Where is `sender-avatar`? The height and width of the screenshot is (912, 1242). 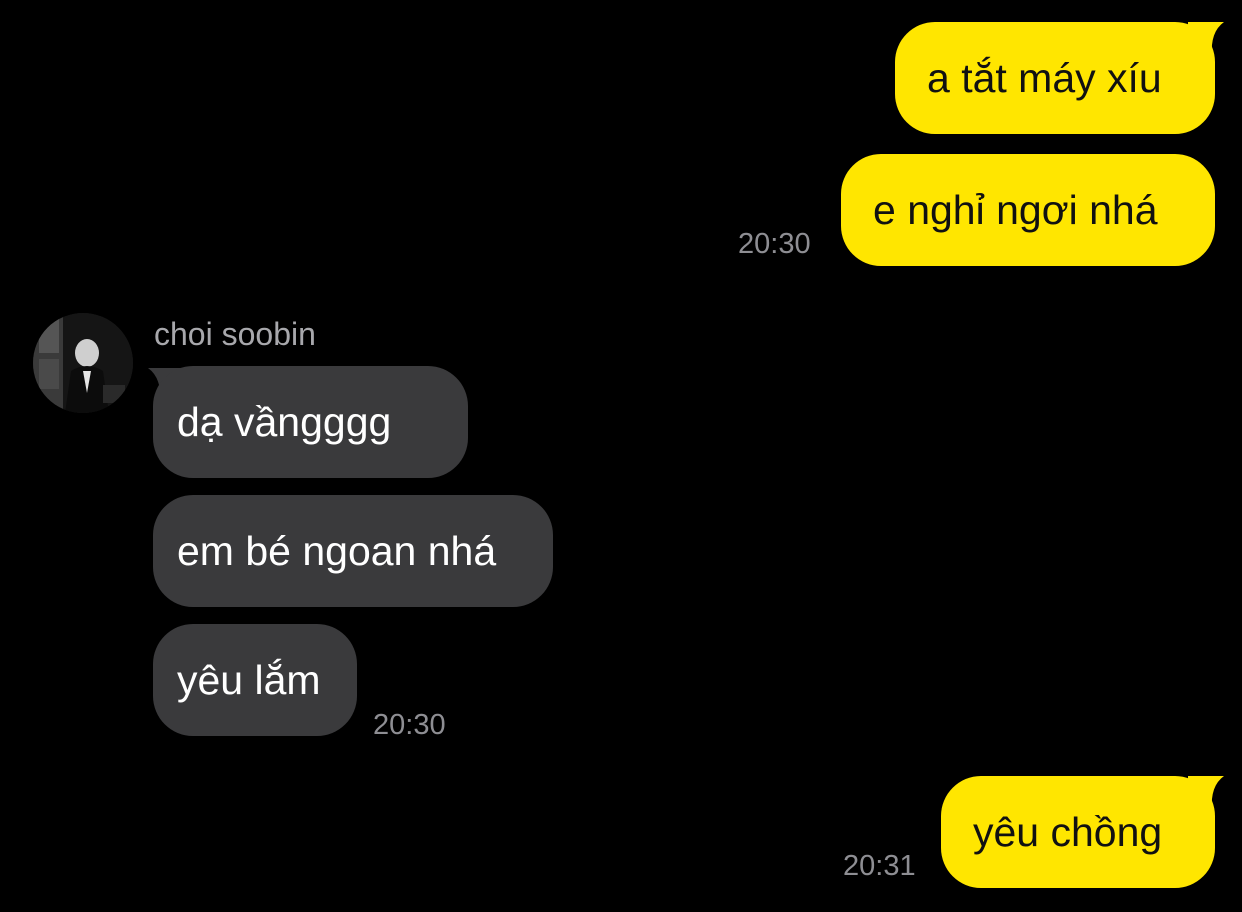
sender-avatar is located at coordinates (83, 363).